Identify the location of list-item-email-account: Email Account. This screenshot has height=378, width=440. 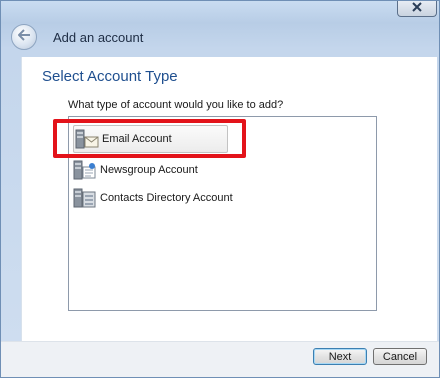
(150, 139).